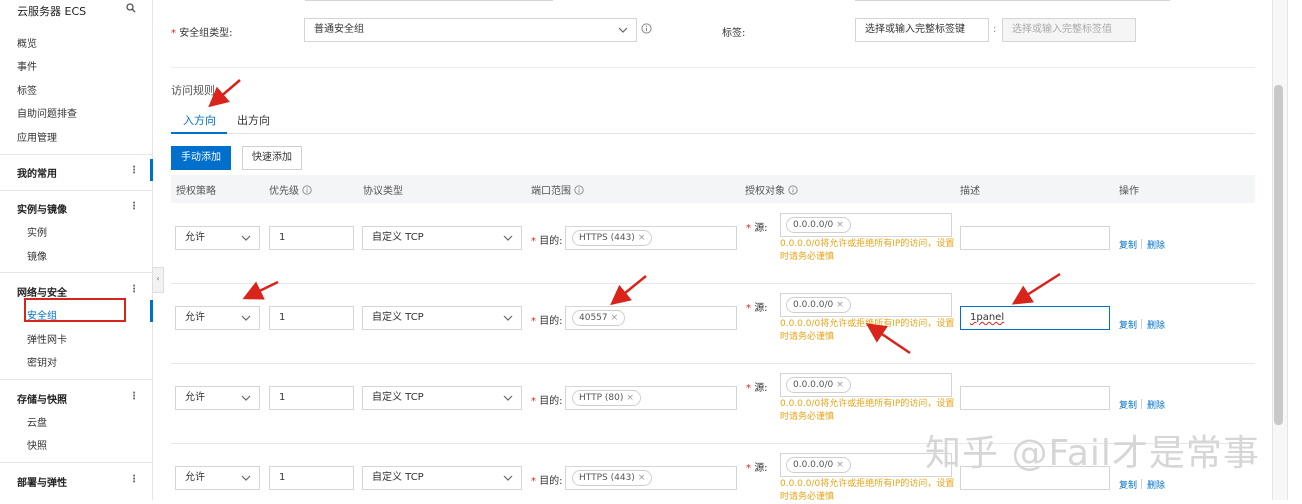  What do you see at coordinates (713, 283) in the screenshot?
I see `row-divider` at bounding box center [713, 283].